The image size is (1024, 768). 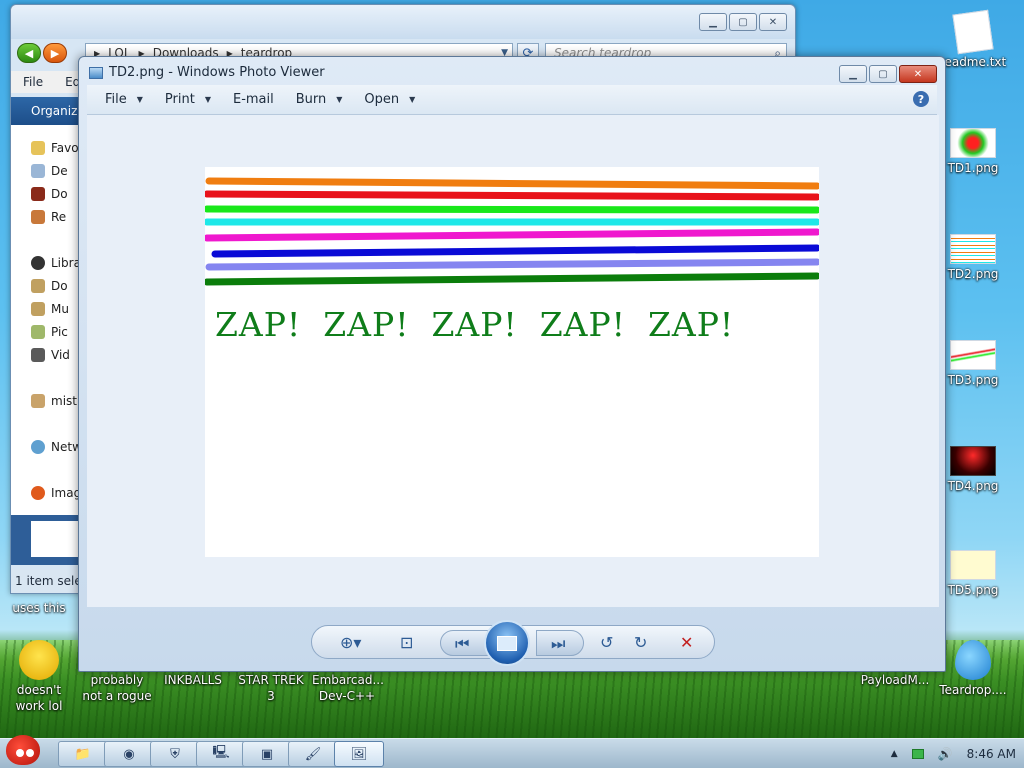 I want to click on text-file-icon, so click(x=973, y=32).